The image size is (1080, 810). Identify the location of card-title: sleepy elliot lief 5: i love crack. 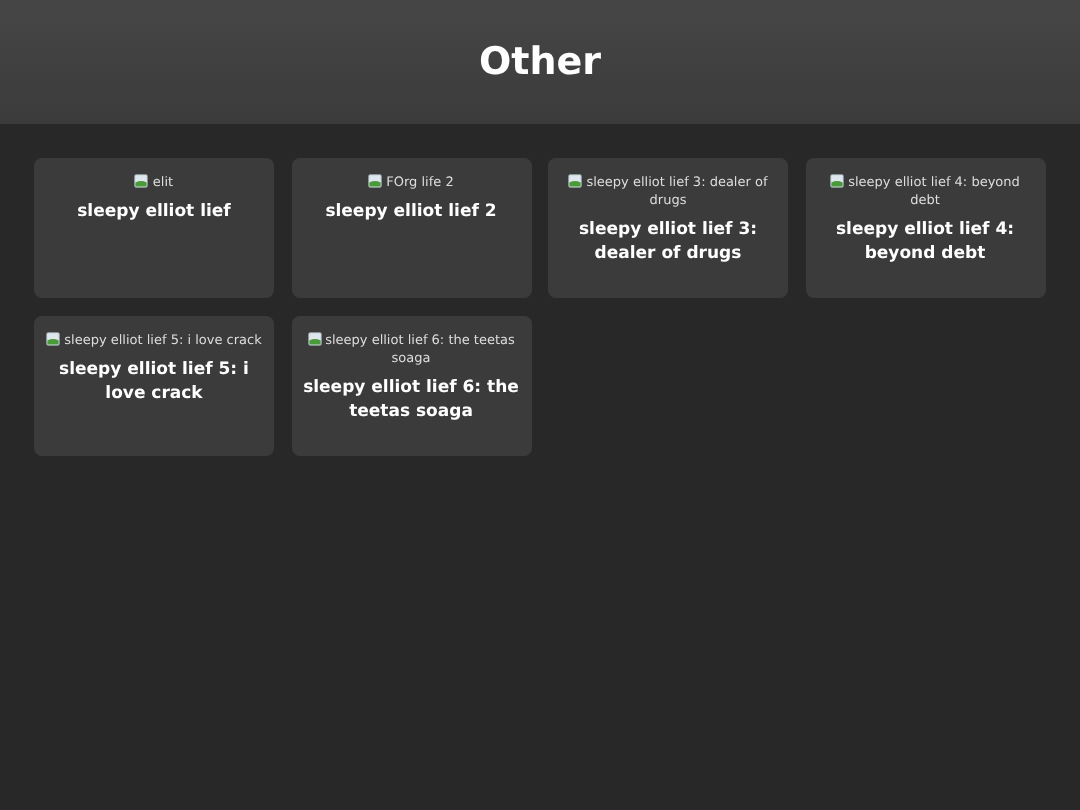
(154, 382).